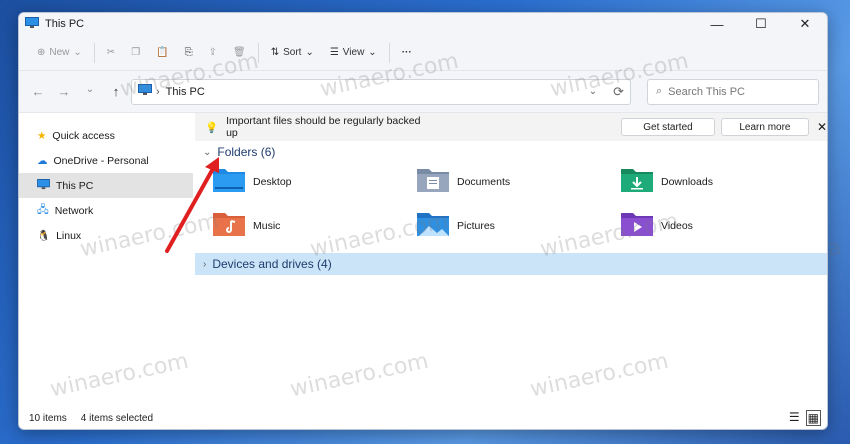 The image size is (850, 444). I want to click on item-count: 10 items, so click(48, 418).